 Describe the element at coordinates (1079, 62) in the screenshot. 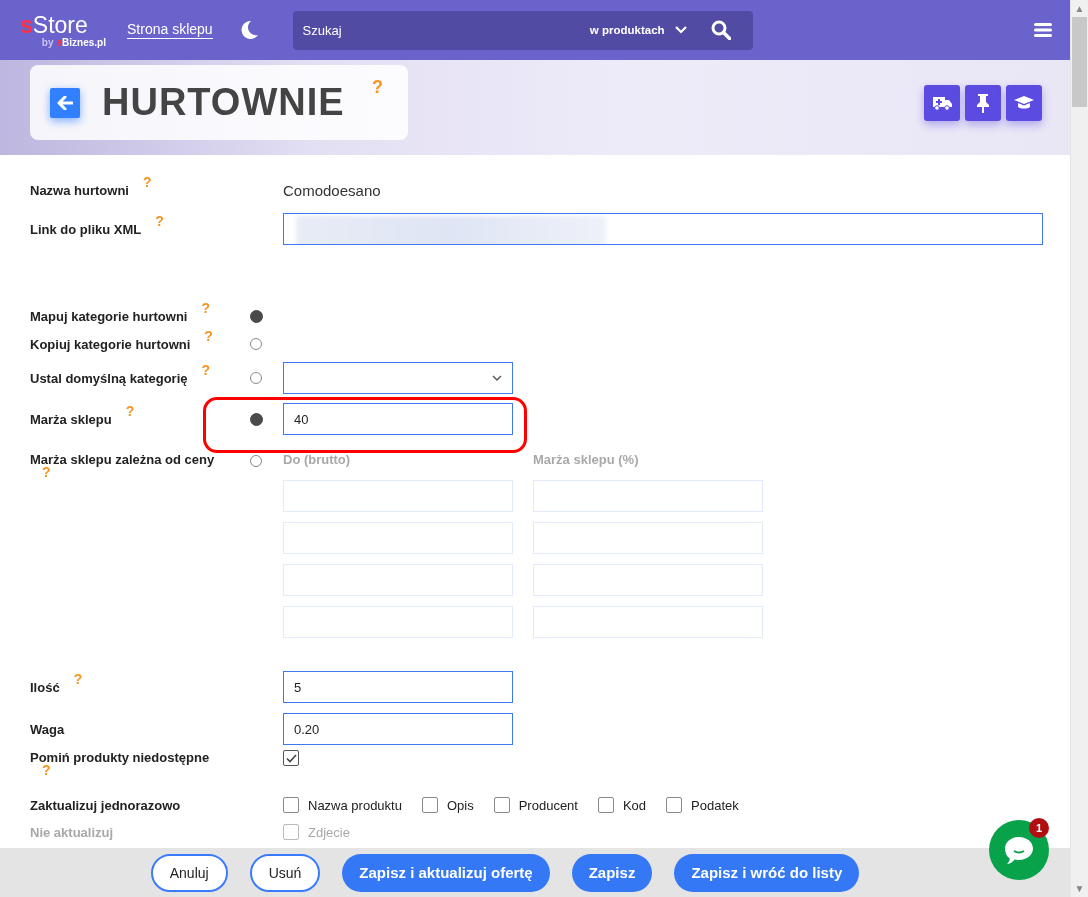

I see `scrollbar-thumb` at that location.